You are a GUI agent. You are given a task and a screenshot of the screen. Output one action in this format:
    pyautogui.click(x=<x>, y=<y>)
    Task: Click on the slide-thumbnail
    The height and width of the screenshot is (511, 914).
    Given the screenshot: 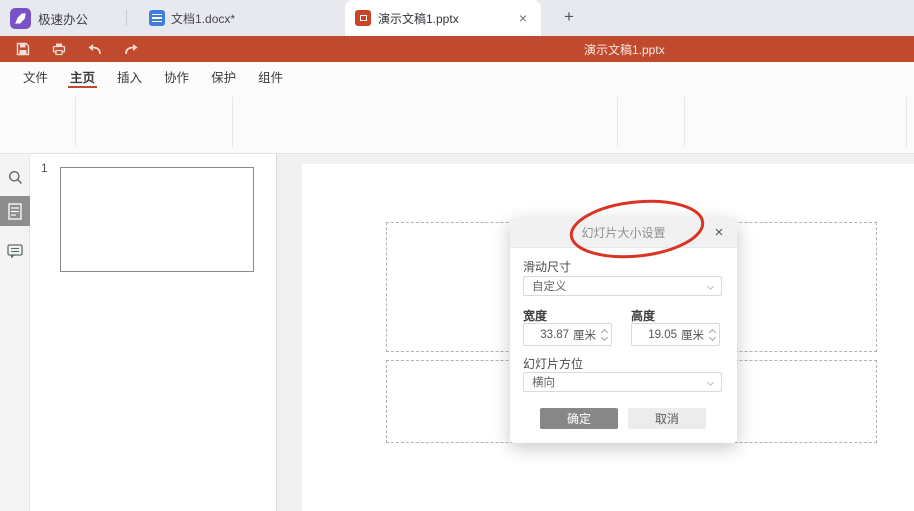 What is the action you would take?
    pyautogui.click(x=157, y=219)
    